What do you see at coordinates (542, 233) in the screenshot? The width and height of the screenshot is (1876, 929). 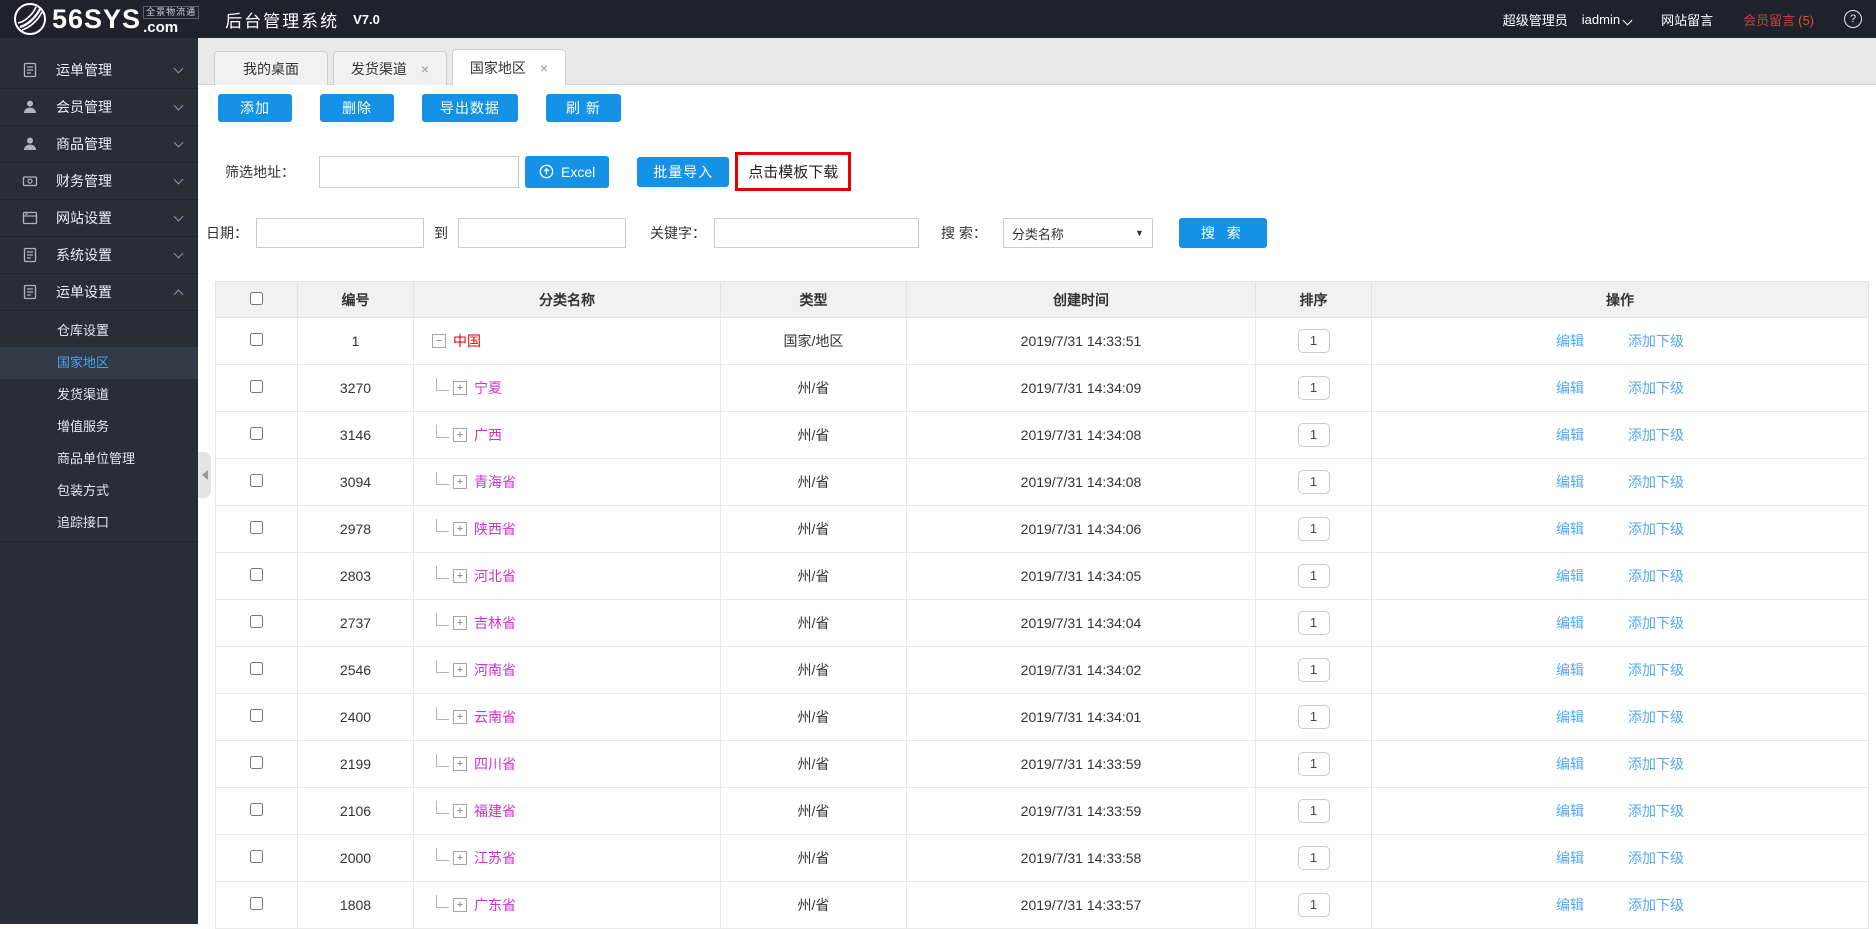 I see `date-to-input` at bounding box center [542, 233].